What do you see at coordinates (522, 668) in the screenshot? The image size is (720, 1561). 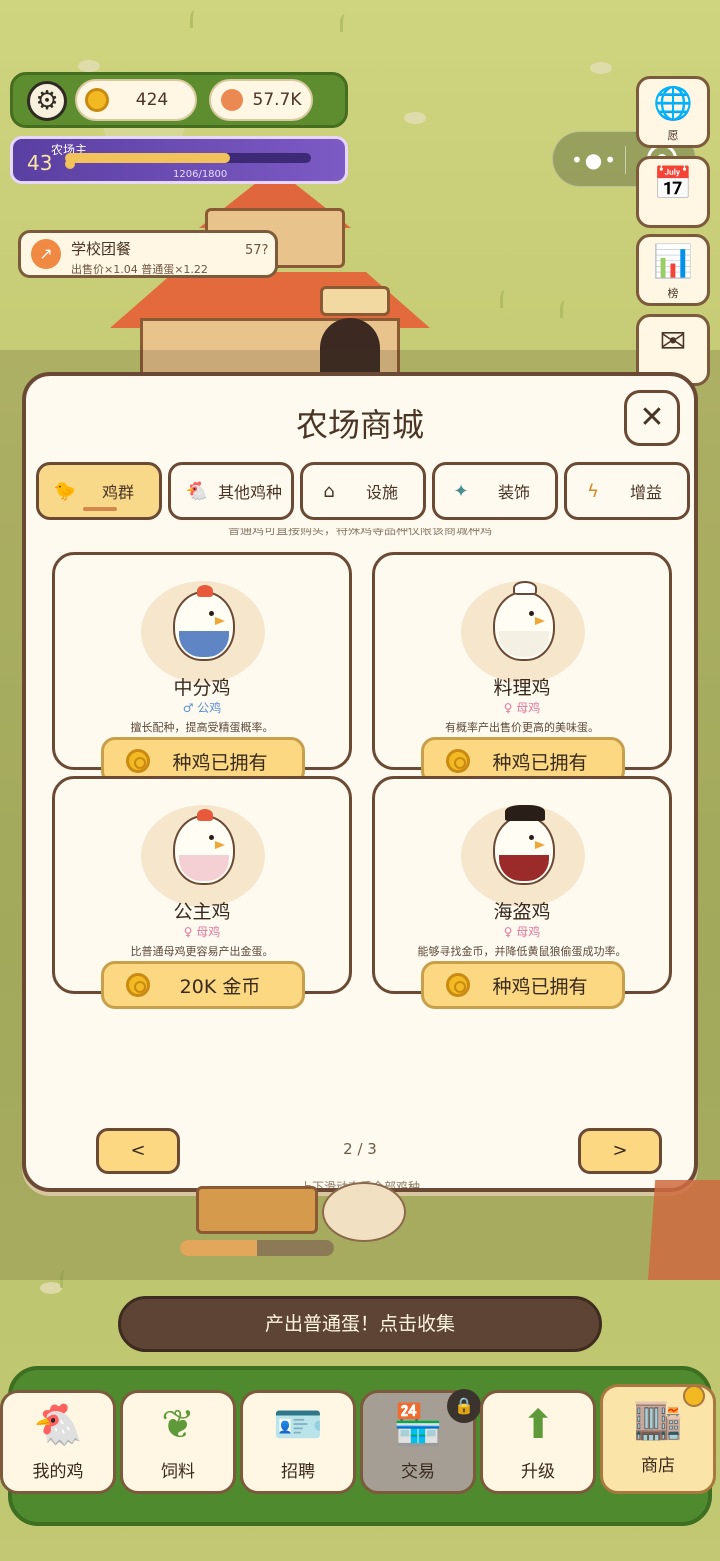 I see `breed-card: 料理鸡 ♀ 母鸡 有概率产出售价更高的美味蛋。 种鸡已拥有` at bounding box center [522, 668].